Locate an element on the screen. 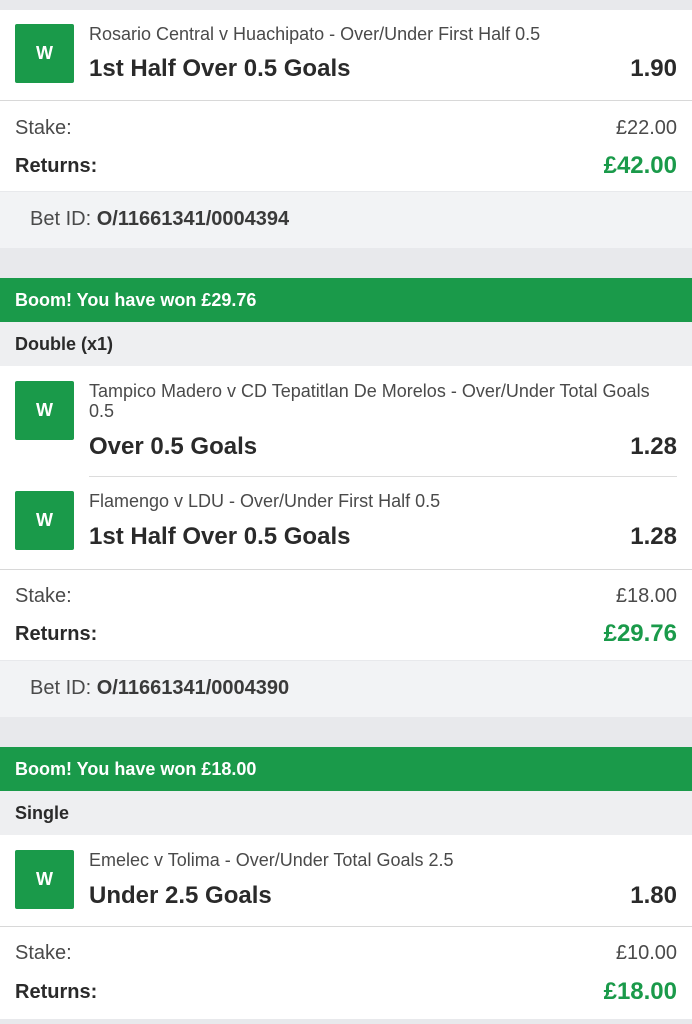 This screenshot has height=1024, width=692. bet-card-1-totals: Stake: £22.00 Returns: £42.00 is located at coordinates (346, 146).